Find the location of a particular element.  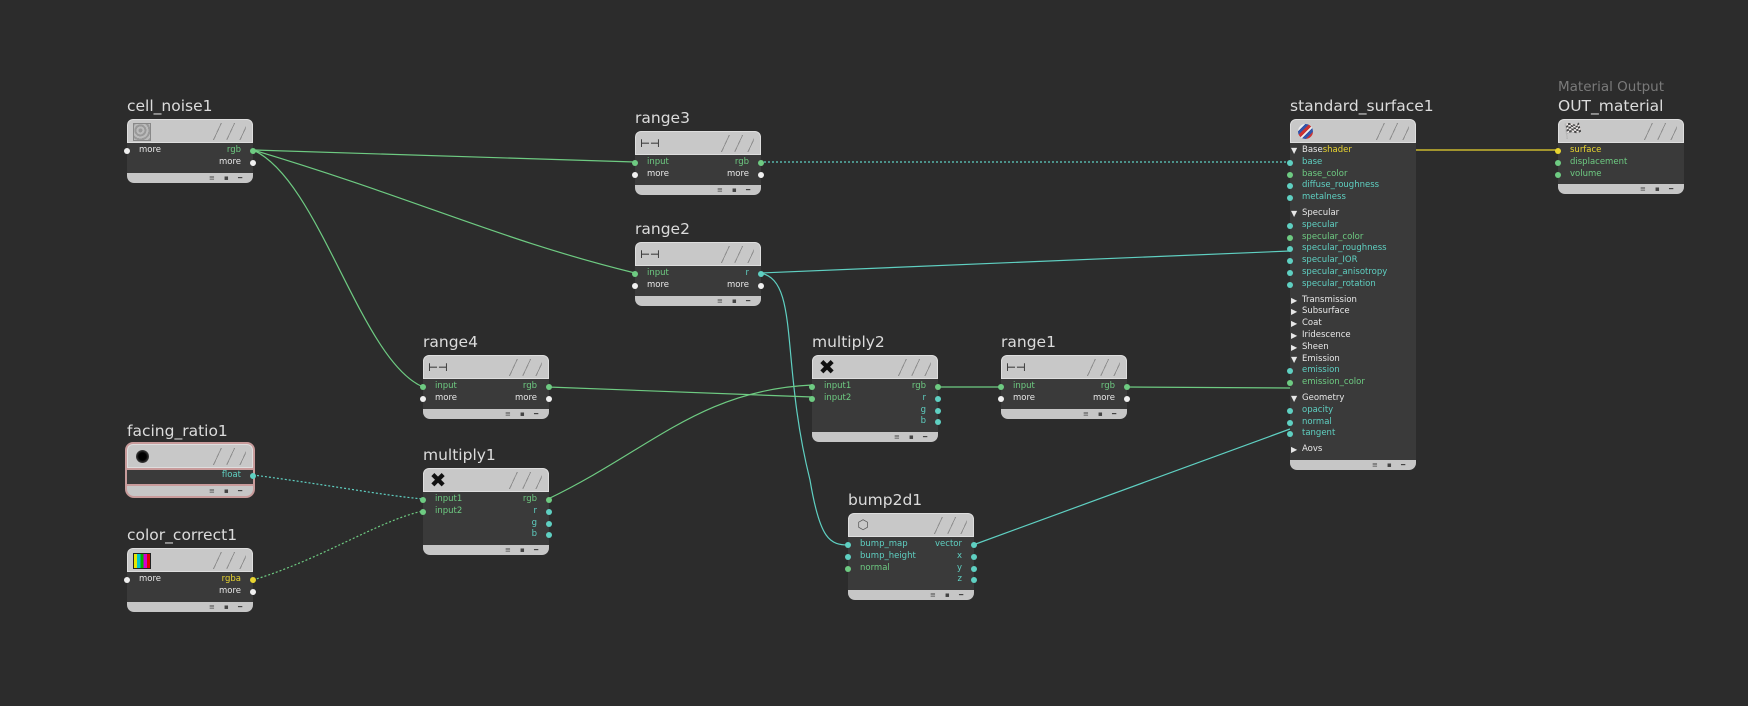

section-specular: ▼ Specular is located at coordinates (1353, 214).